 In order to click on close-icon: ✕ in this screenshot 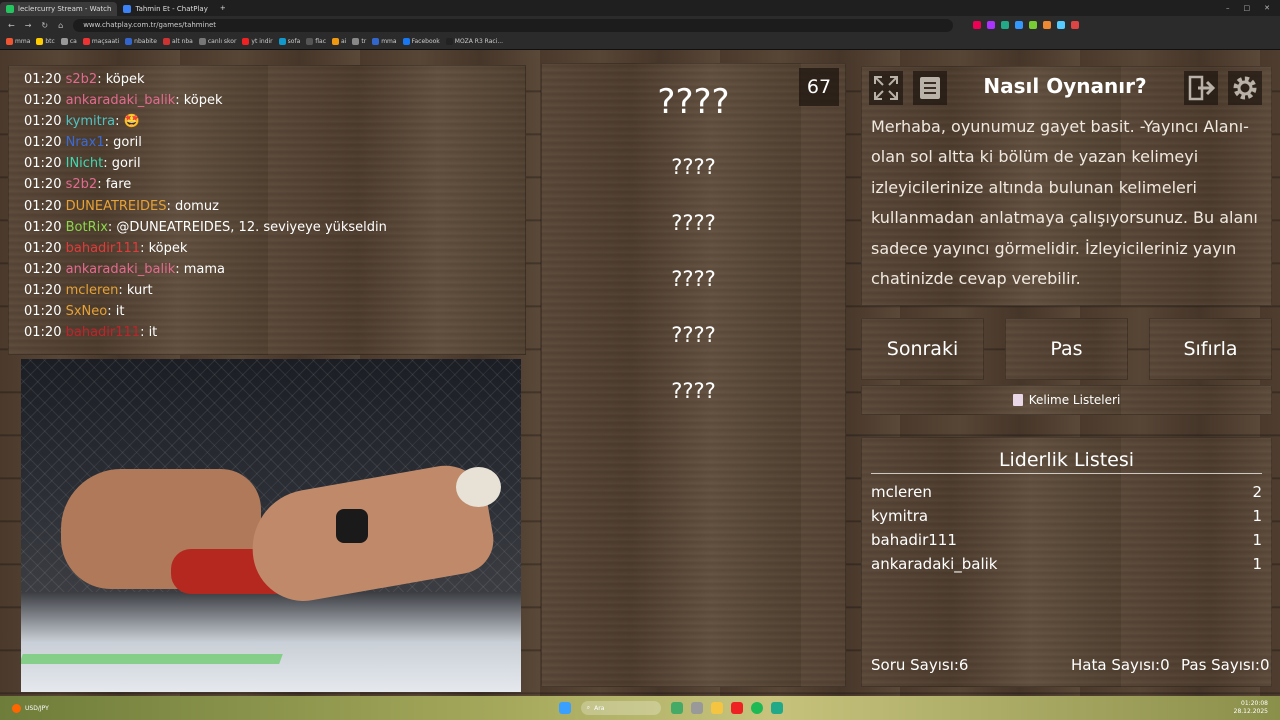, I will do `click(1267, 8)`.